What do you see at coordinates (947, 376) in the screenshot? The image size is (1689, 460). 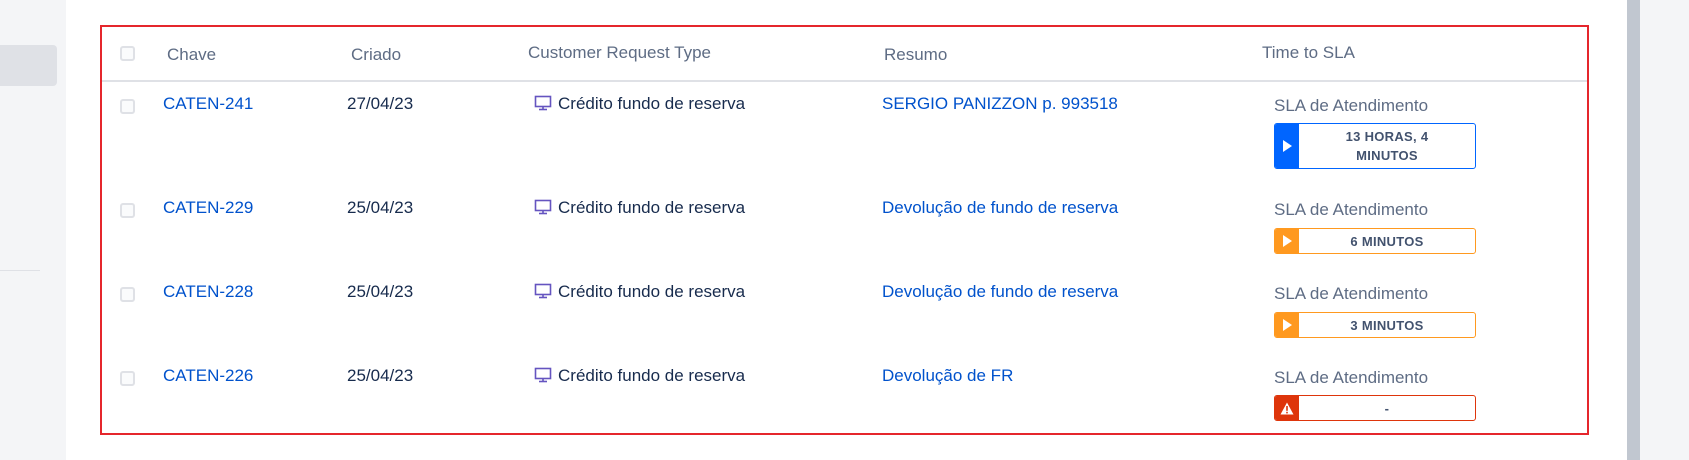 I see `summary-link: Devolução de FR` at bounding box center [947, 376].